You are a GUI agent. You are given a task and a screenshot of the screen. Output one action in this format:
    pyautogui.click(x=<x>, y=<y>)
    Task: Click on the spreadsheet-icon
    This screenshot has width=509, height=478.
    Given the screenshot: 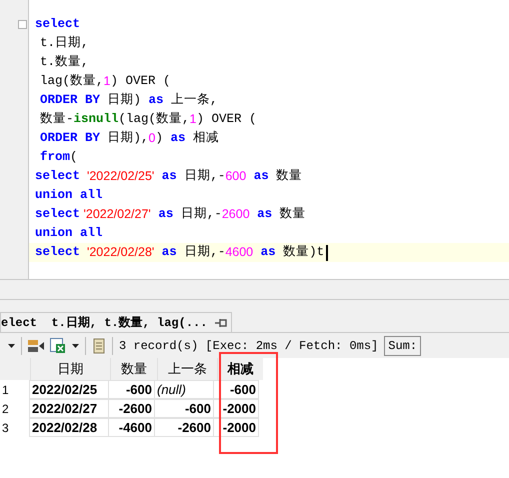 What is the action you would take?
    pyautogui.click(x=58, y=346)
    